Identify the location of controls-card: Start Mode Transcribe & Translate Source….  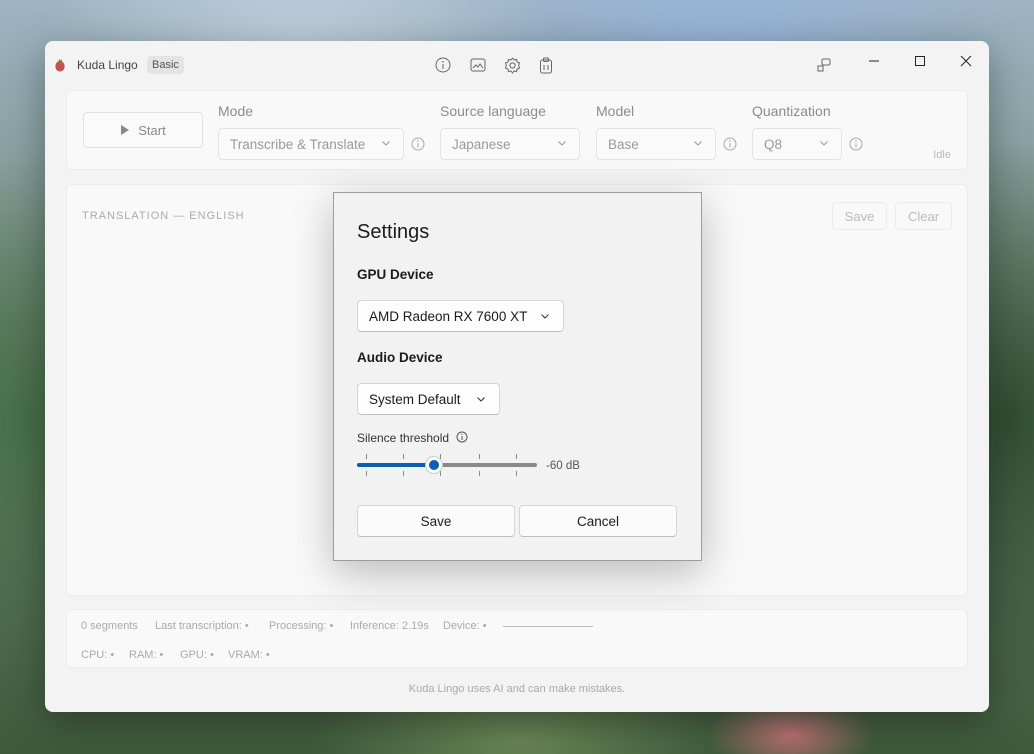
(517, 130).